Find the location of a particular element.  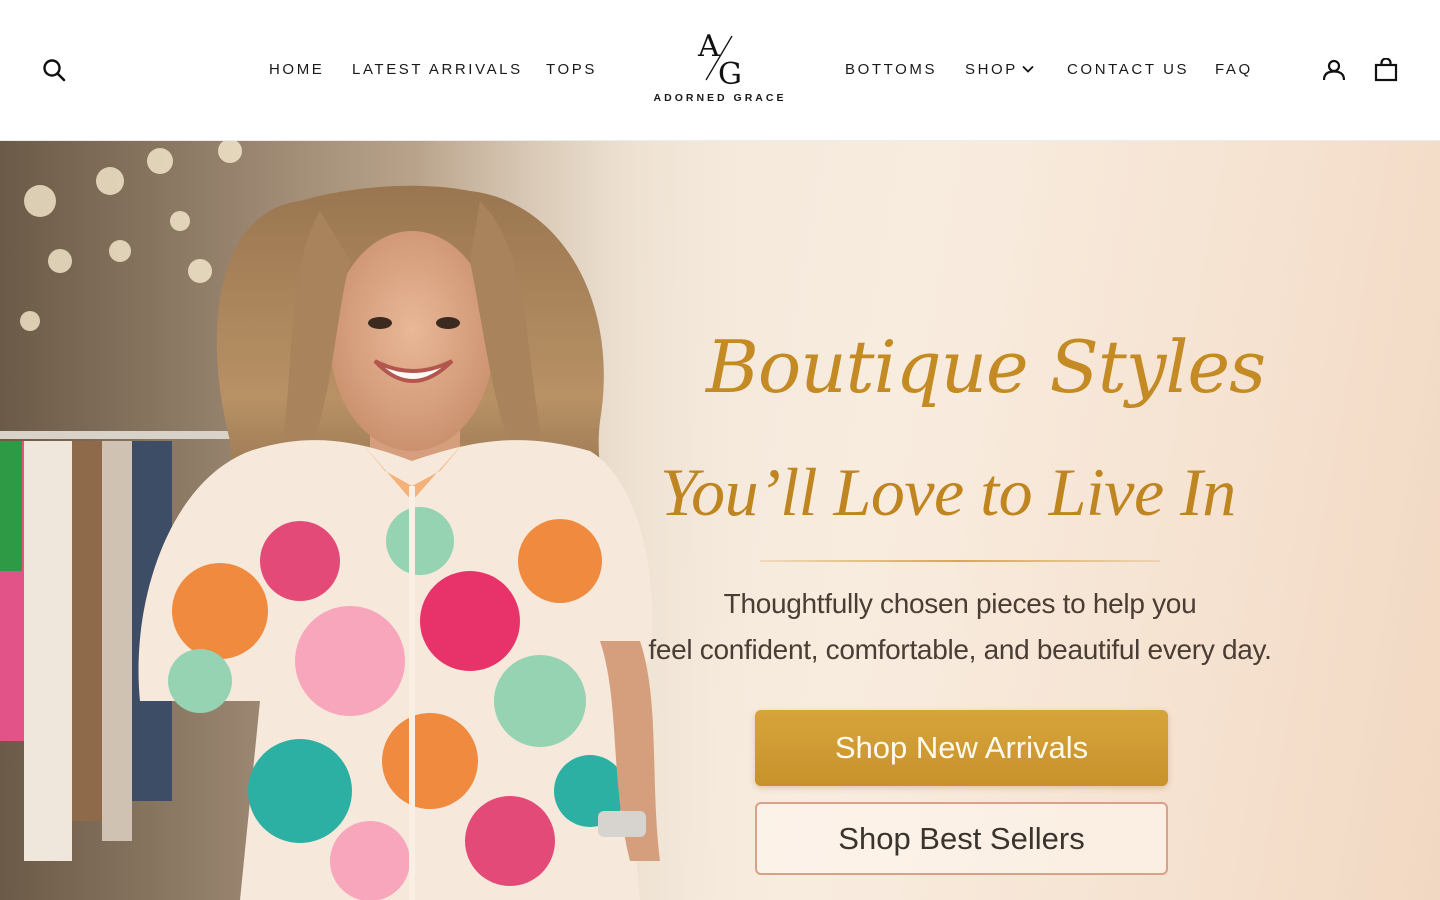

account-icon is located at coordinates (1334, 70).